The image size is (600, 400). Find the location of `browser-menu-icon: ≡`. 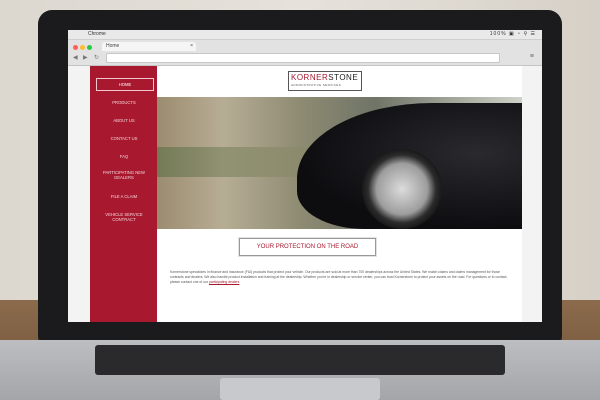

browser-menu-icon: ≡ is located at coordinates (532, 56).